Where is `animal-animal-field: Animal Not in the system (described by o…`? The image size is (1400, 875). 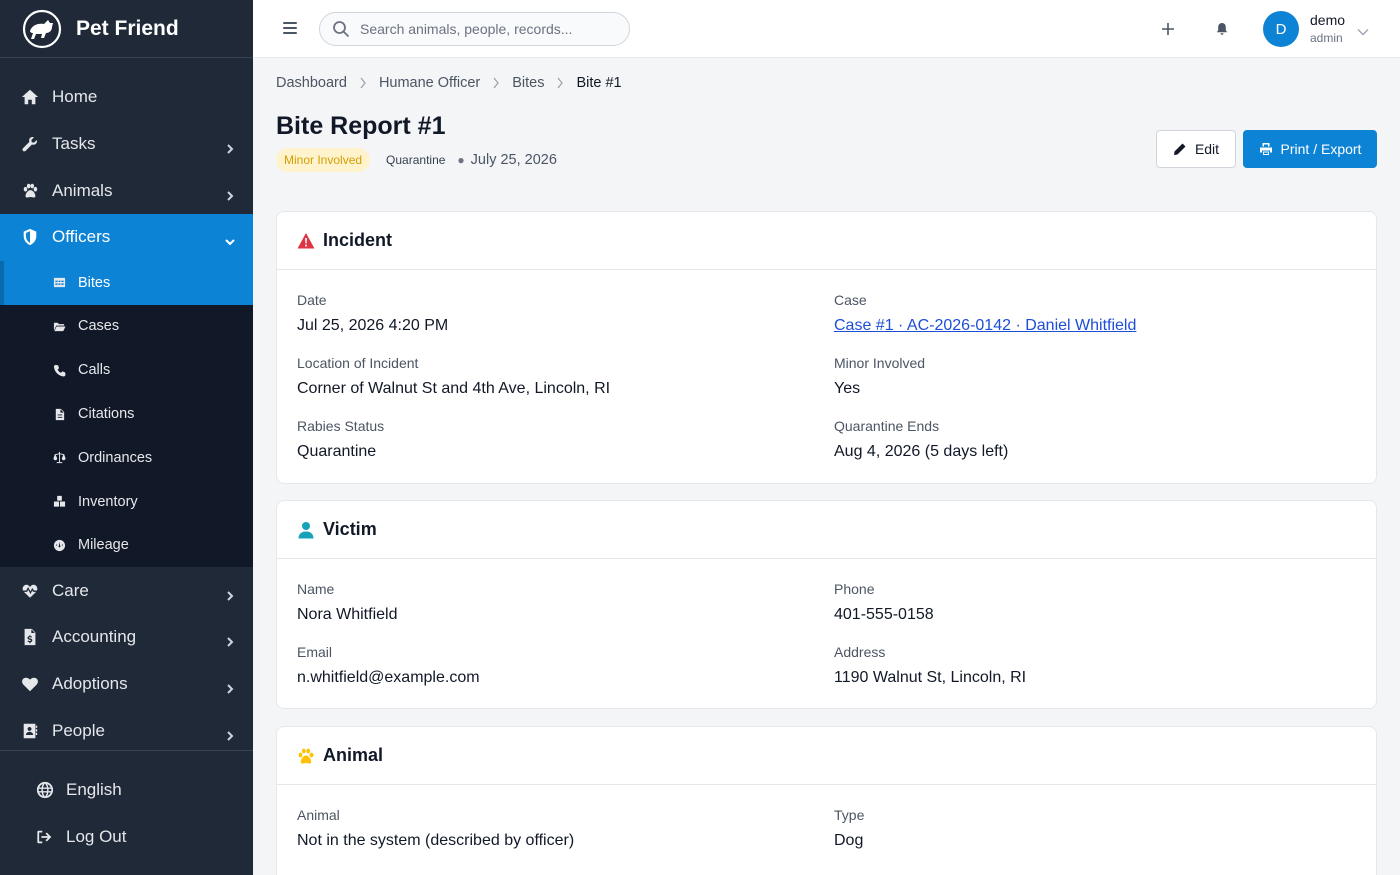 animal-animal-field: Animal Not in the system (described by o… is located at coordinates (435, 828).